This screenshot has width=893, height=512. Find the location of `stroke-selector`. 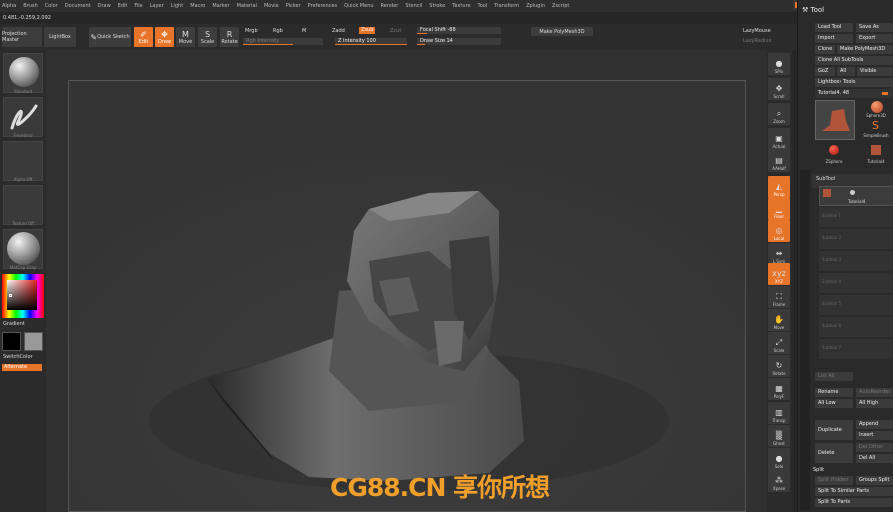

stroke-selector is located at coordinates (23, 117).